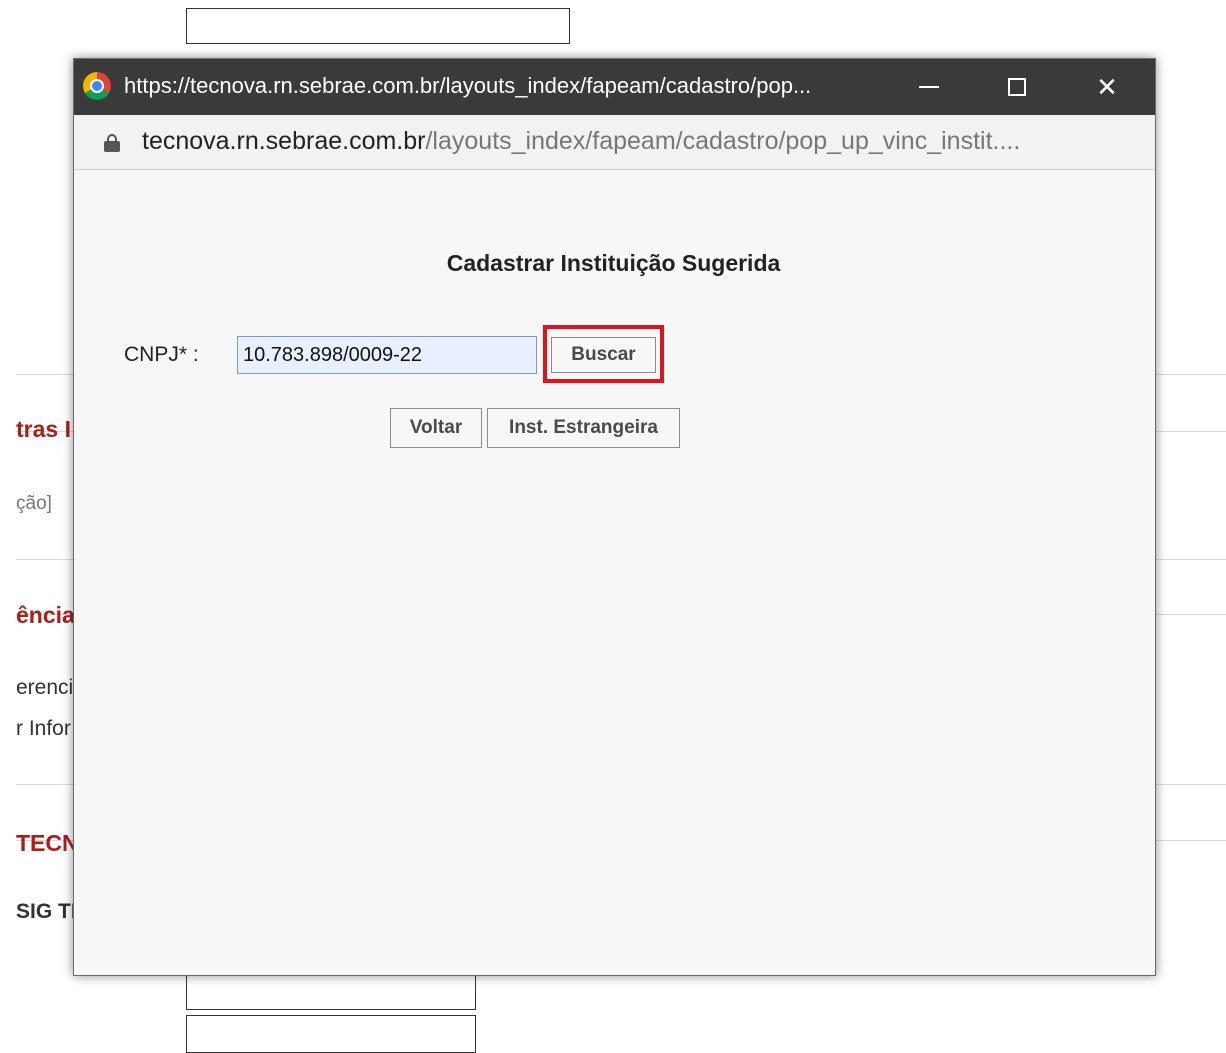 The width and height of the screenshot is (1226, 1053). I want to click on chrome-logo-icon, so click(97, 86).